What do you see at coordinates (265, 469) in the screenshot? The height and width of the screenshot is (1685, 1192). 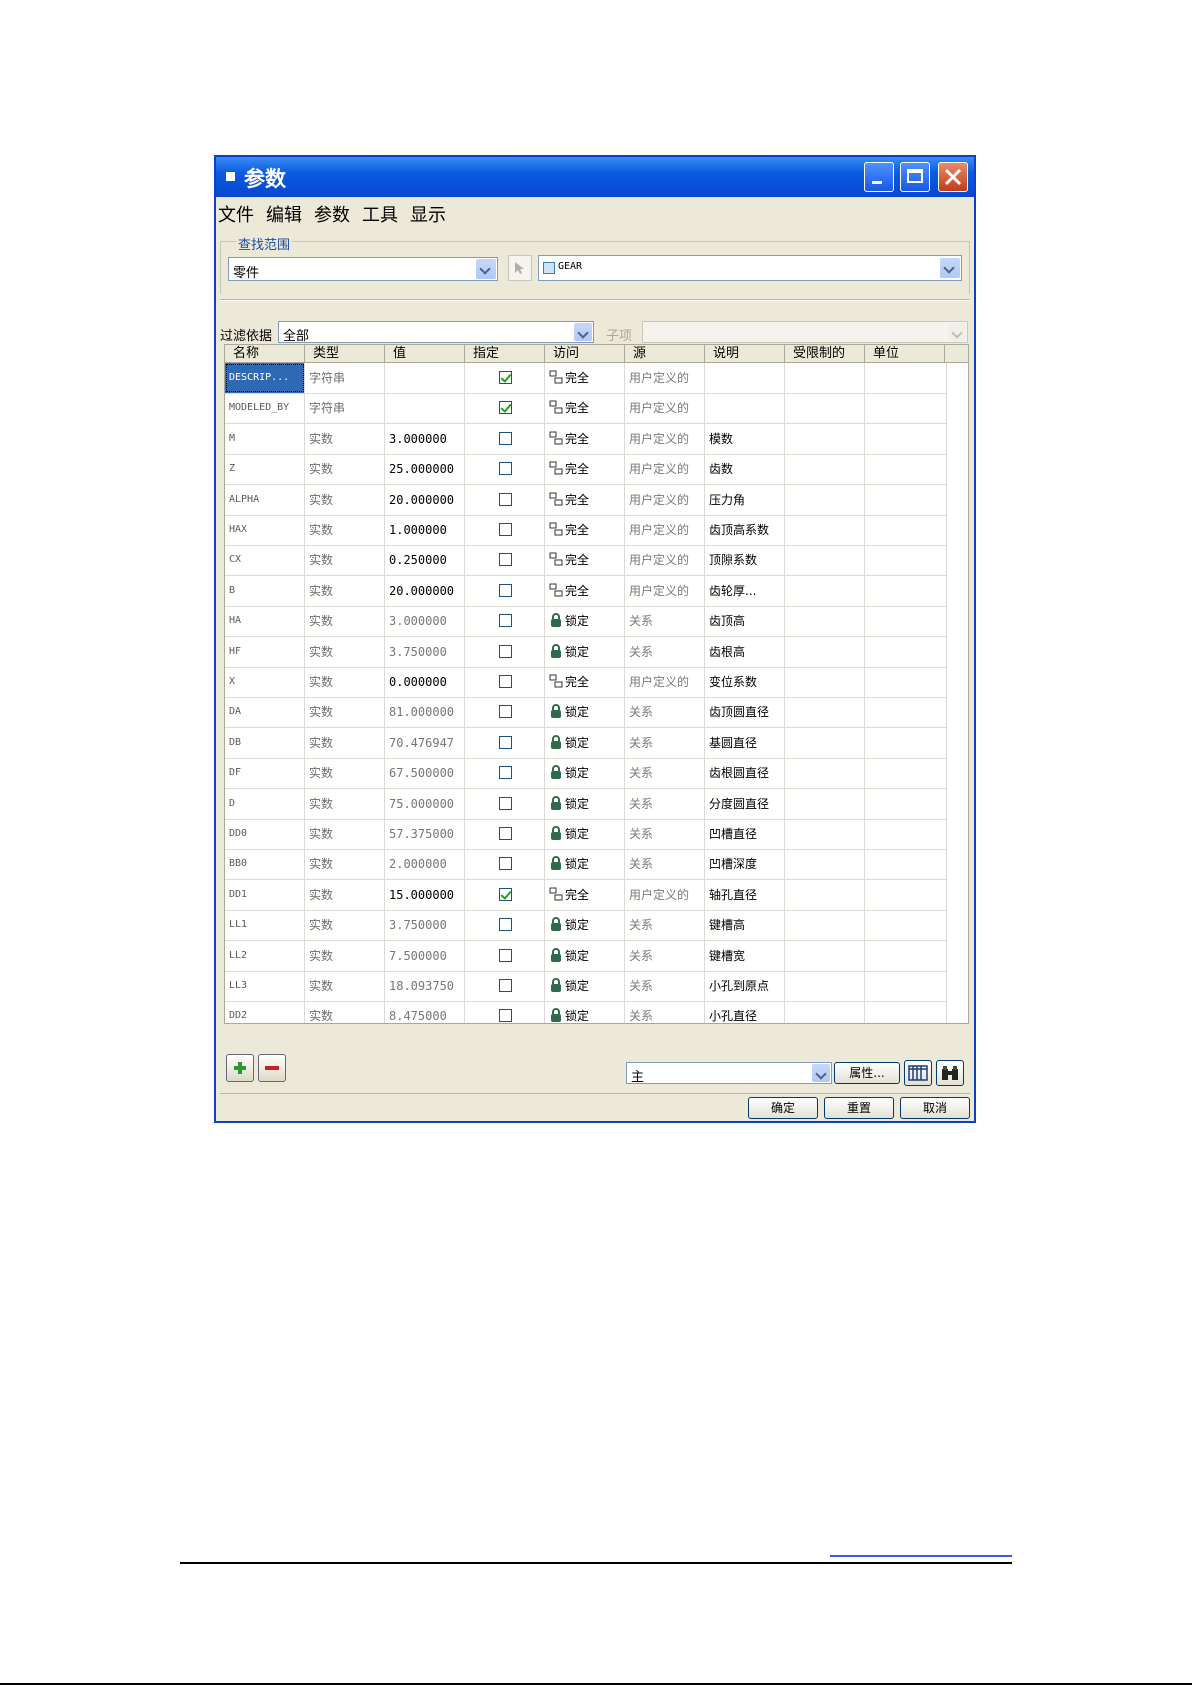 I see `param-name-cell: Z` at bounding box center [265, 469].